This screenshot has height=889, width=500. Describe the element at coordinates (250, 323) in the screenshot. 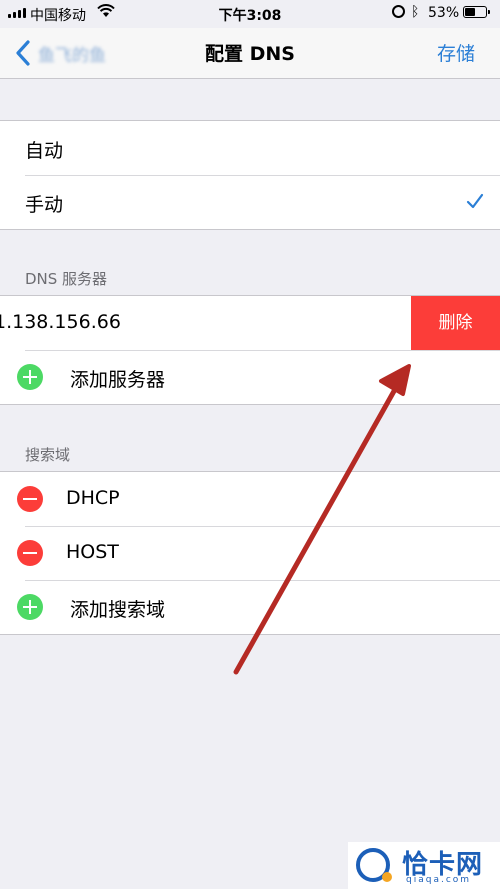

I see `dns-server-row: 1.138.156.66 删除` at that location.